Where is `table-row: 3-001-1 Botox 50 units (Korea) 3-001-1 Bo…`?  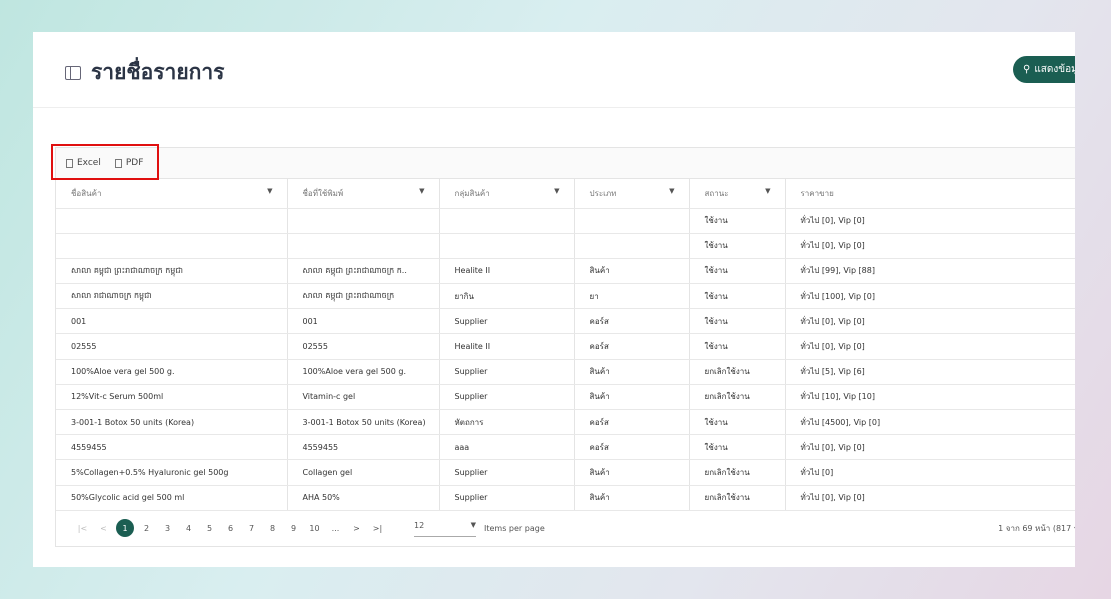 table-row: 3-001-1 Botox 50 units (Korea) 3-001-1 Bo… is located at coordinates (565, 422).